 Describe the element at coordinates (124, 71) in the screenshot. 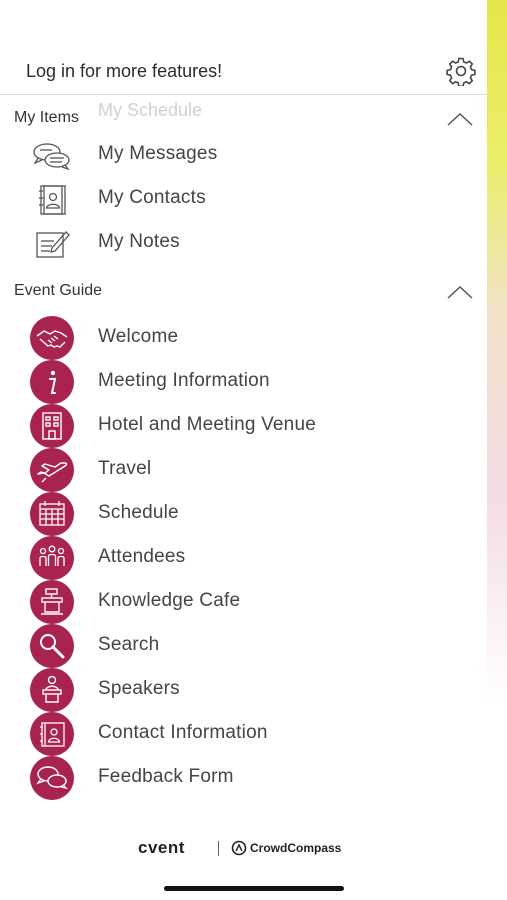

I see `login-prompt: Log in for more features!` at that location.